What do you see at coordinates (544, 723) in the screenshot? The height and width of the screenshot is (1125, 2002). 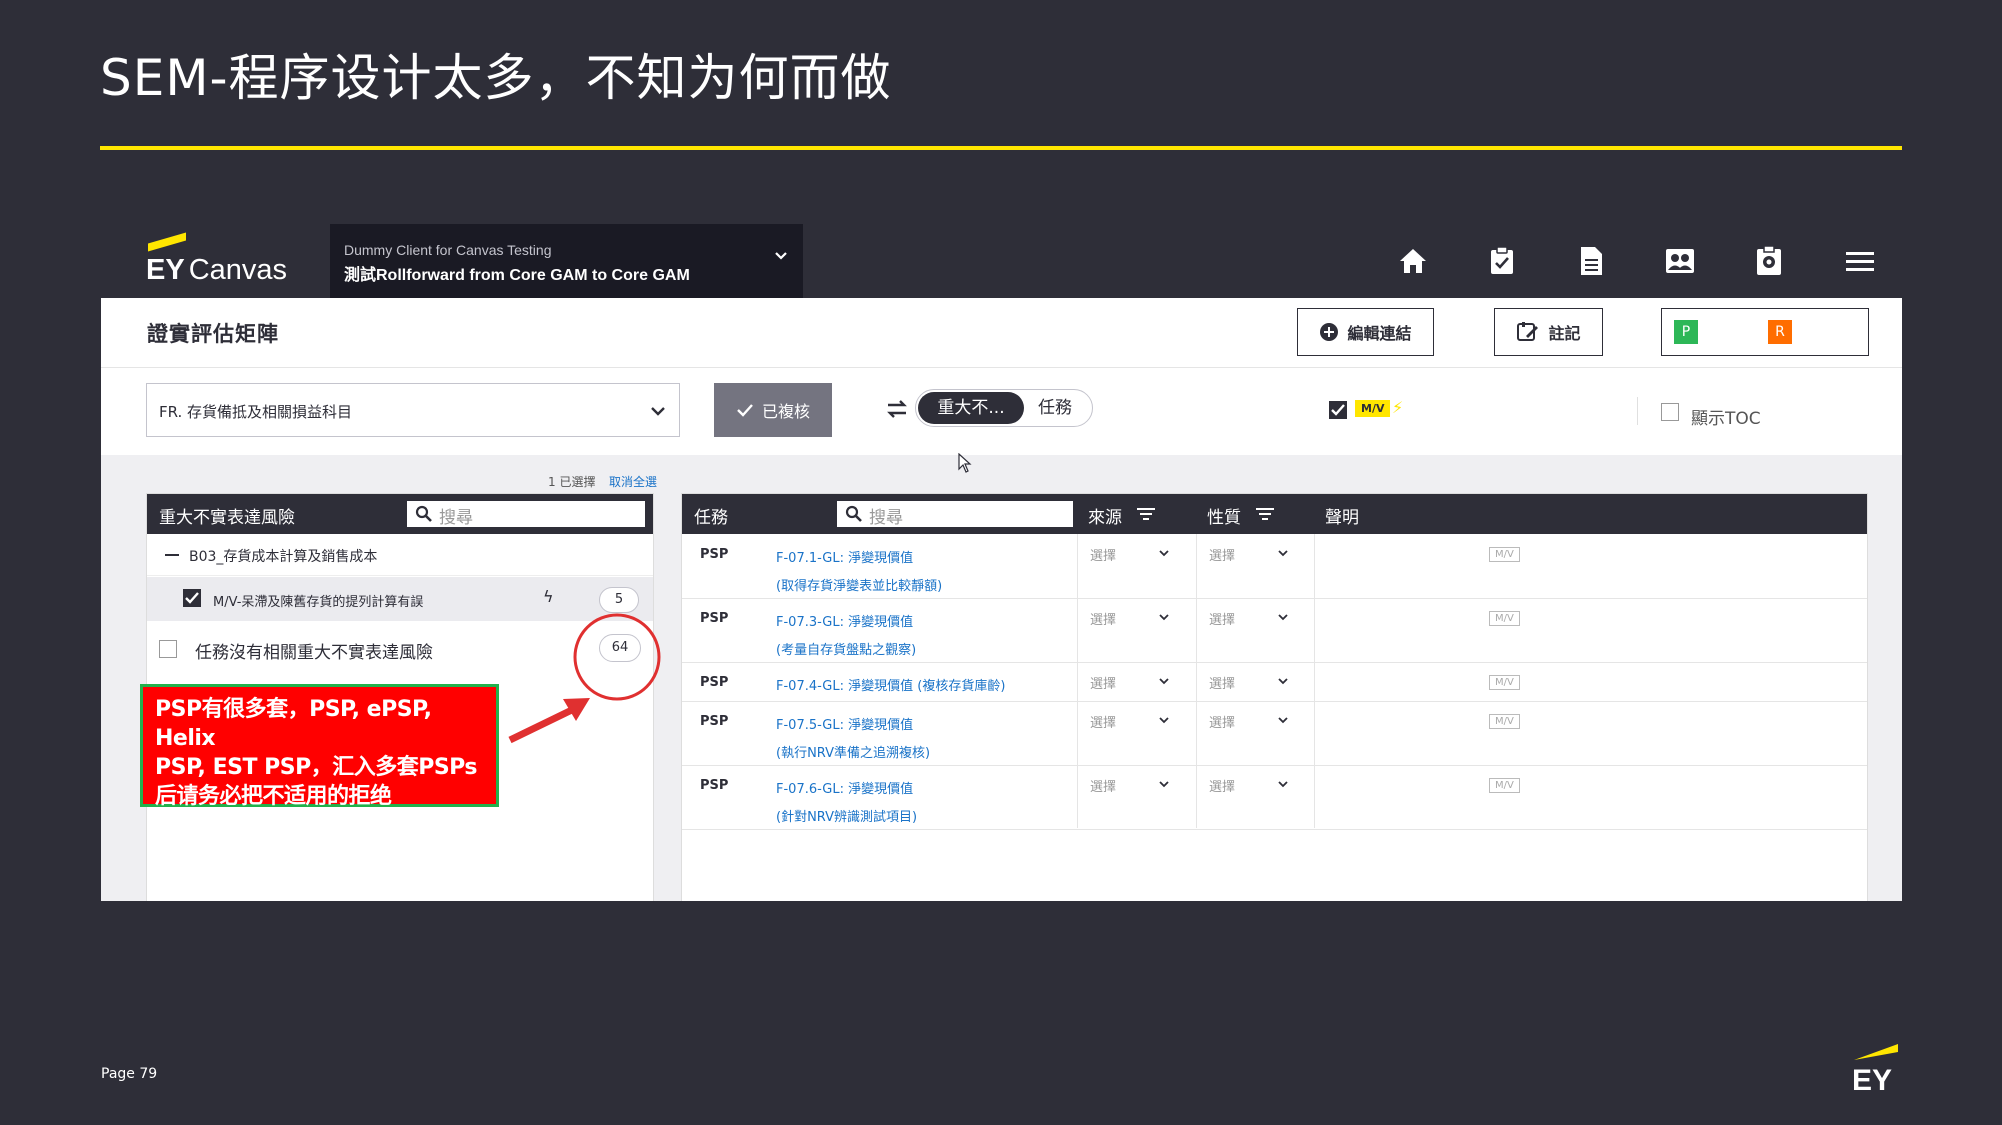 I see `annotation-arrow-shaft` at bounding box center [544, 723].